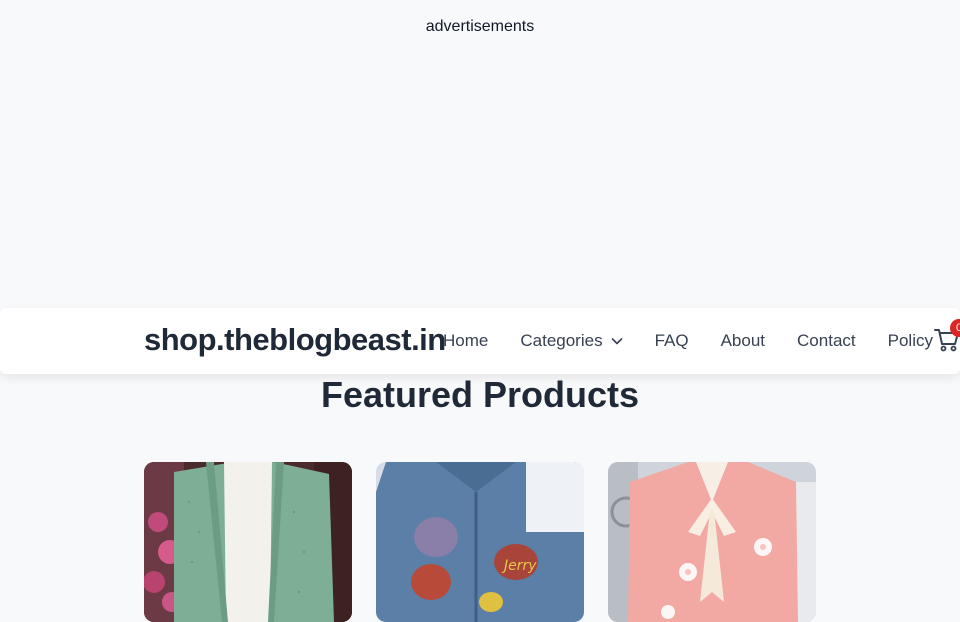 This screenshot has height=622, width=960. What do you see at coordinates (910, 341) in the screenshot?
I see `nav-policy-link: Policy` at bounding box center [910, 341].